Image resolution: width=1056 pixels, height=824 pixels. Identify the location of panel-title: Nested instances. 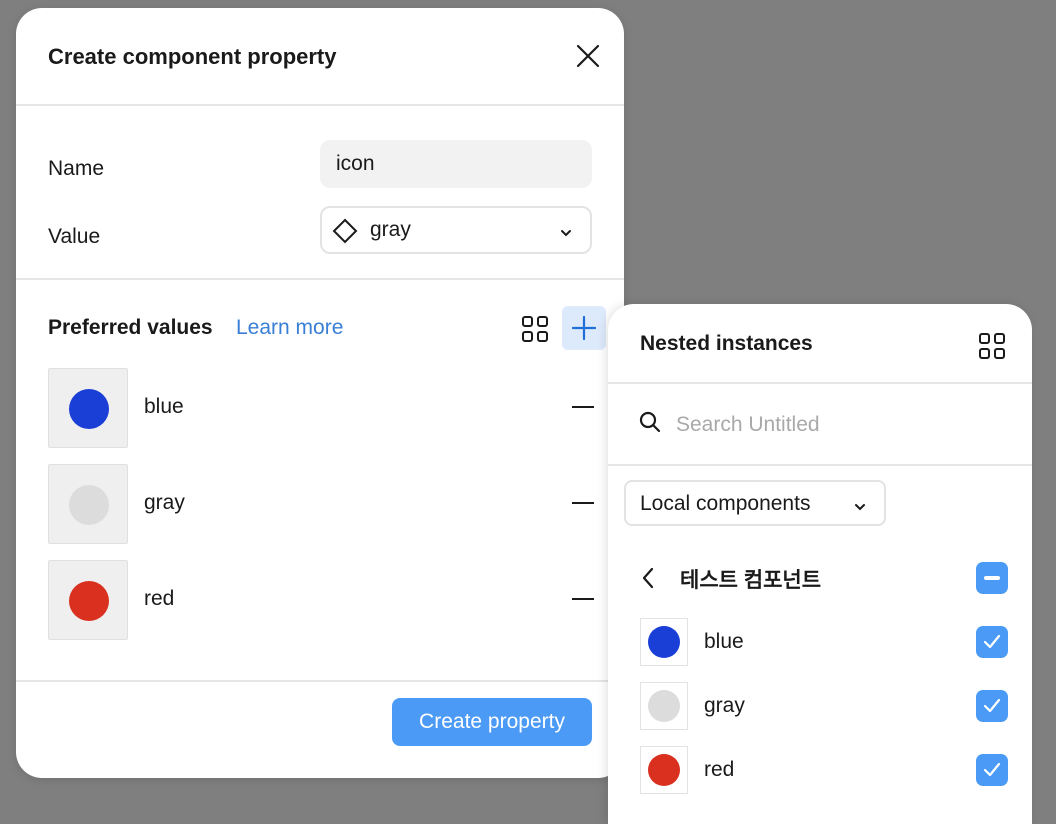
(726, 343).